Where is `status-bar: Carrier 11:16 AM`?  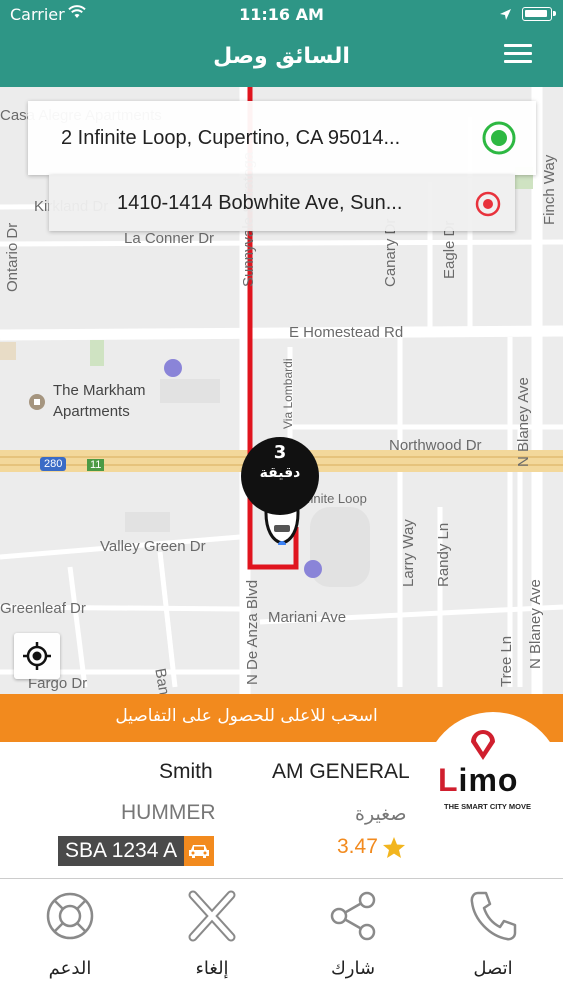 status-bar: Carrier 11:16 AM is located at coordinates (281, 15).